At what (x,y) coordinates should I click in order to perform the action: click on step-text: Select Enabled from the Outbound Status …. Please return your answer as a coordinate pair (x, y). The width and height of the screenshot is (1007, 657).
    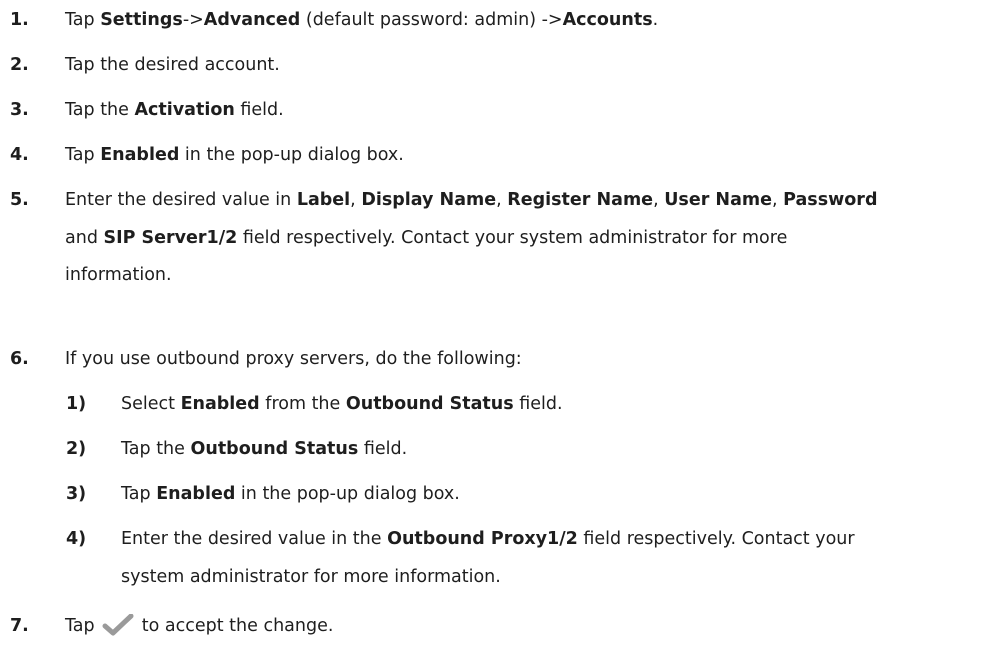
    Looking at the image, I should click on (342, 404).